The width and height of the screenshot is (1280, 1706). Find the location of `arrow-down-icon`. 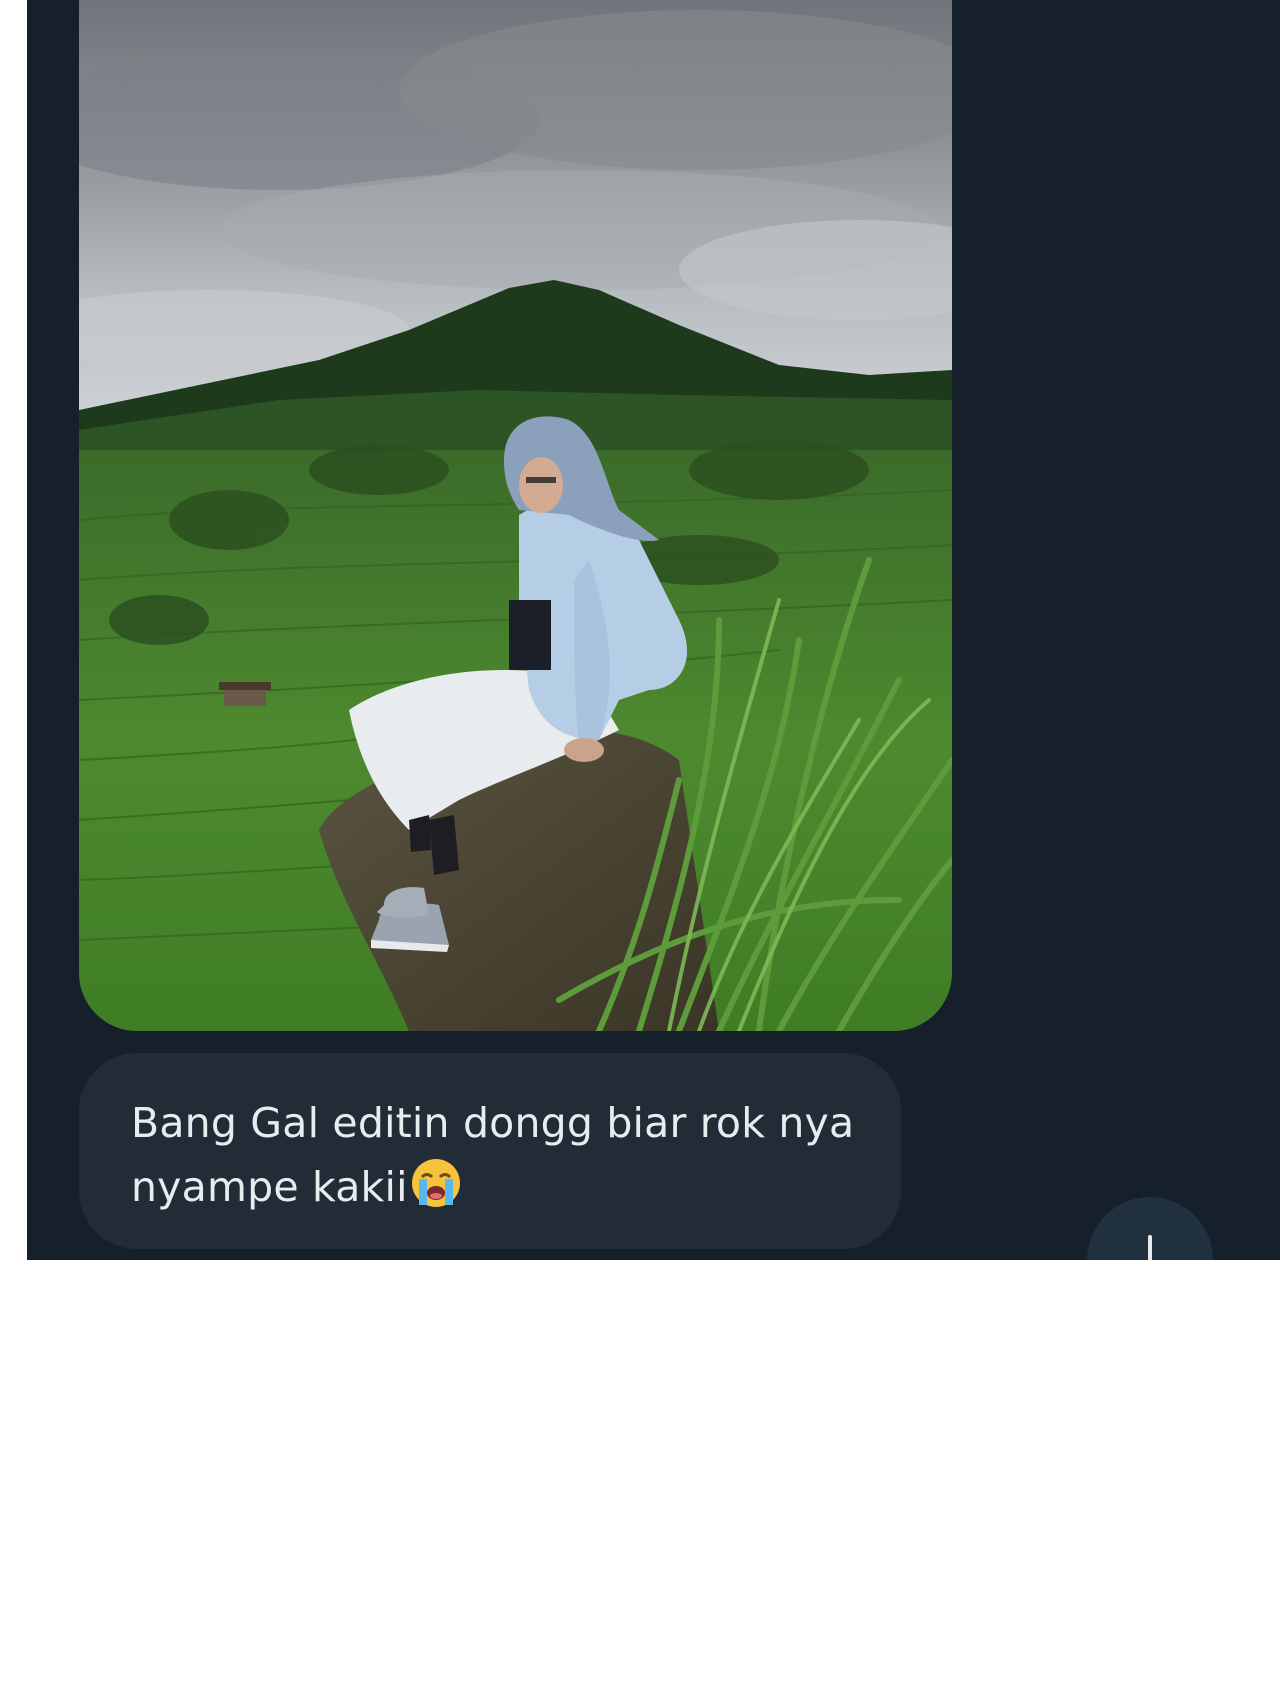

arrow-down-icon is located at coordinates (1150, 1247).